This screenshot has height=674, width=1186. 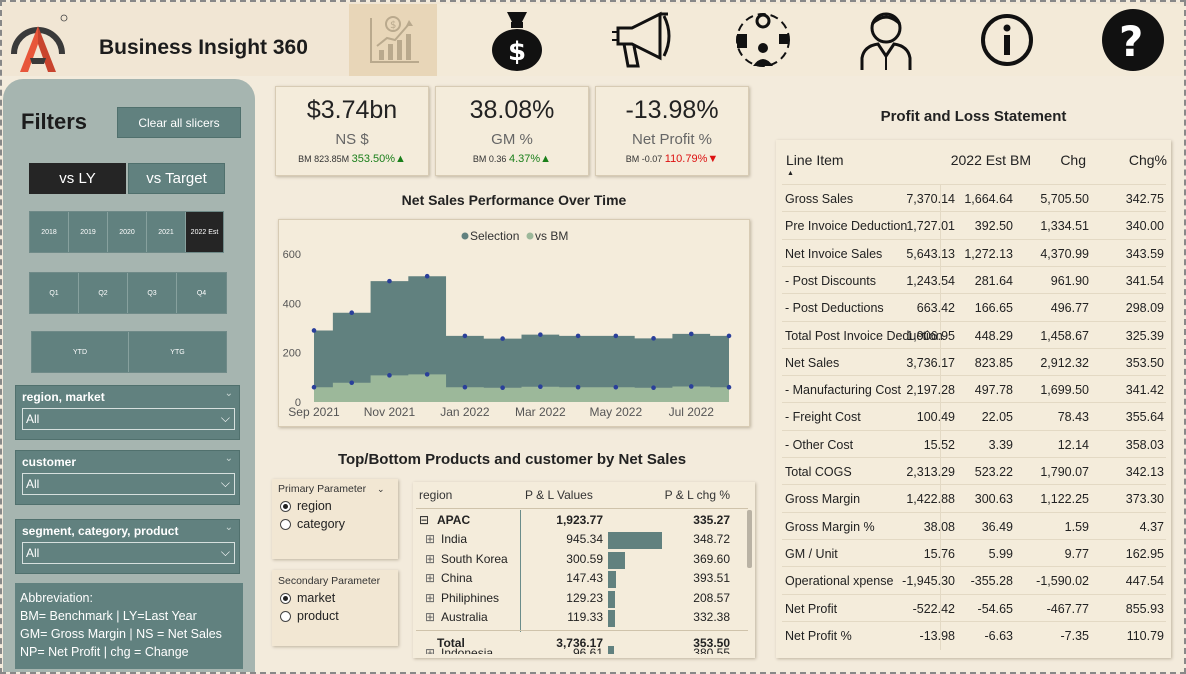 What do you see at coordinates (128, 484) in the screenshot?
I see `customer-dropdown: All ⌵` at bounding box center [128, 484].